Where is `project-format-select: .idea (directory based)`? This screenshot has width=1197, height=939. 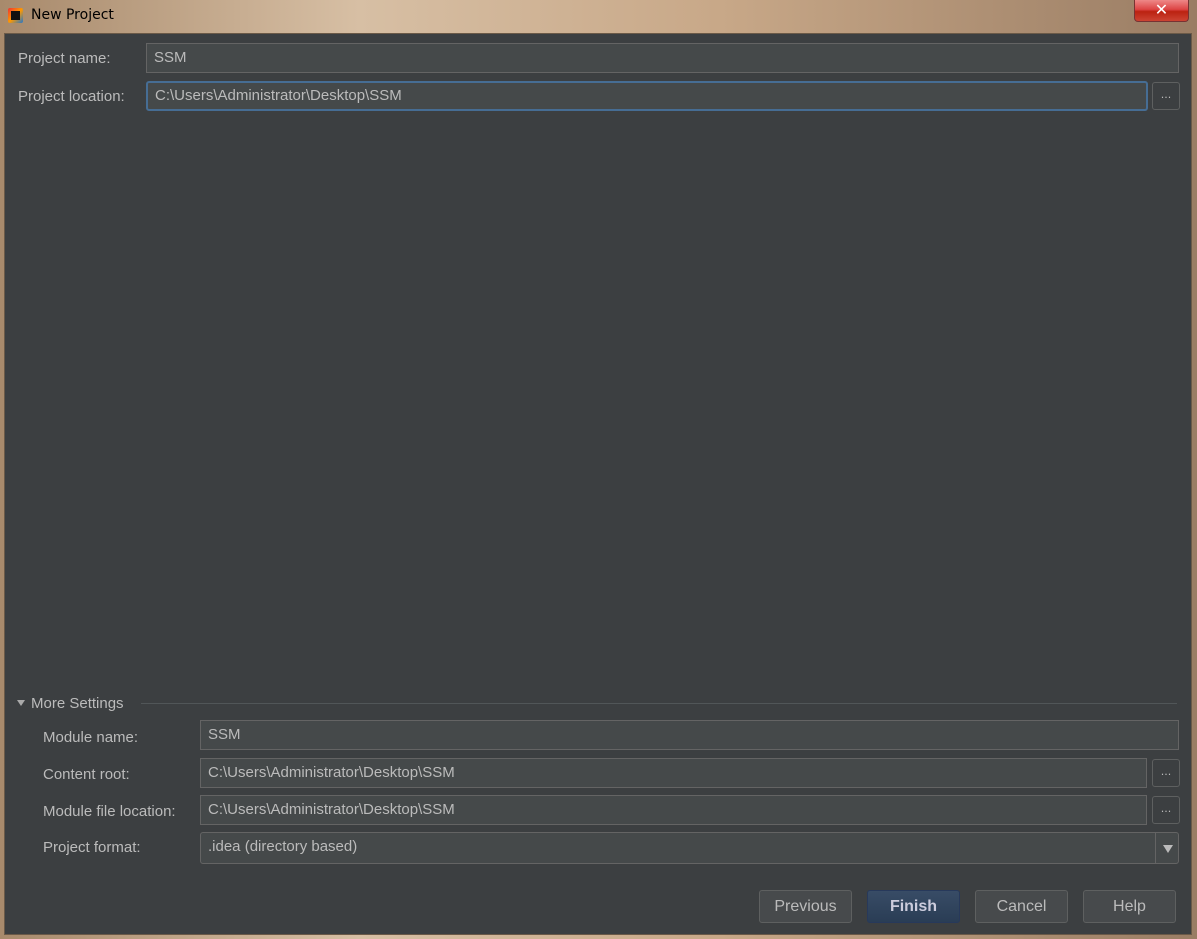 project-format-select: .idea (directory based) is located at coordinates (689, 848).